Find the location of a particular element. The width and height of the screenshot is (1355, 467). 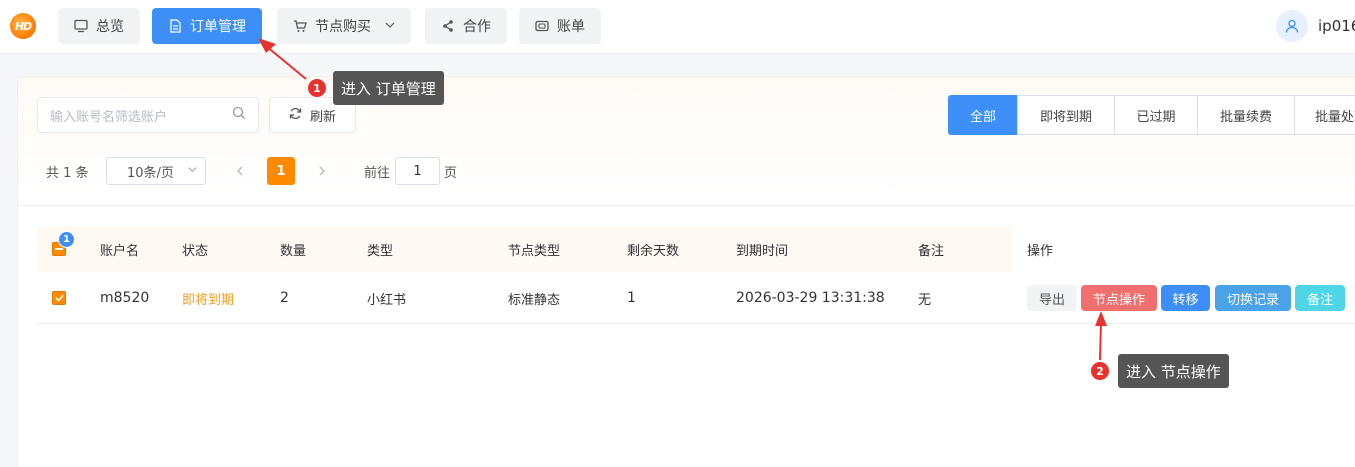

nav-tab-label: 节点购买 is located at coordinates (343, 27).